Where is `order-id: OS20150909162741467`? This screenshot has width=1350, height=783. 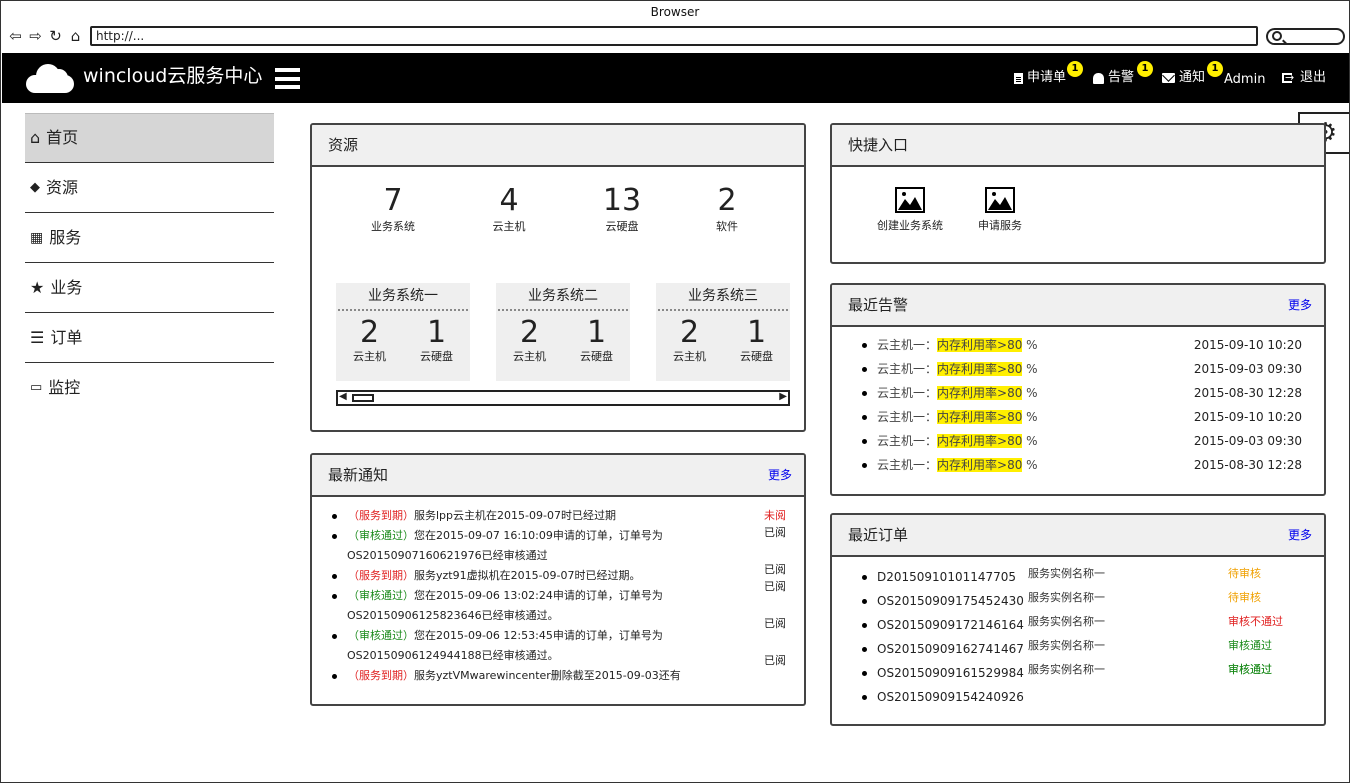
order-id: OS20150909162741467 is located at coordinates (950, 649).